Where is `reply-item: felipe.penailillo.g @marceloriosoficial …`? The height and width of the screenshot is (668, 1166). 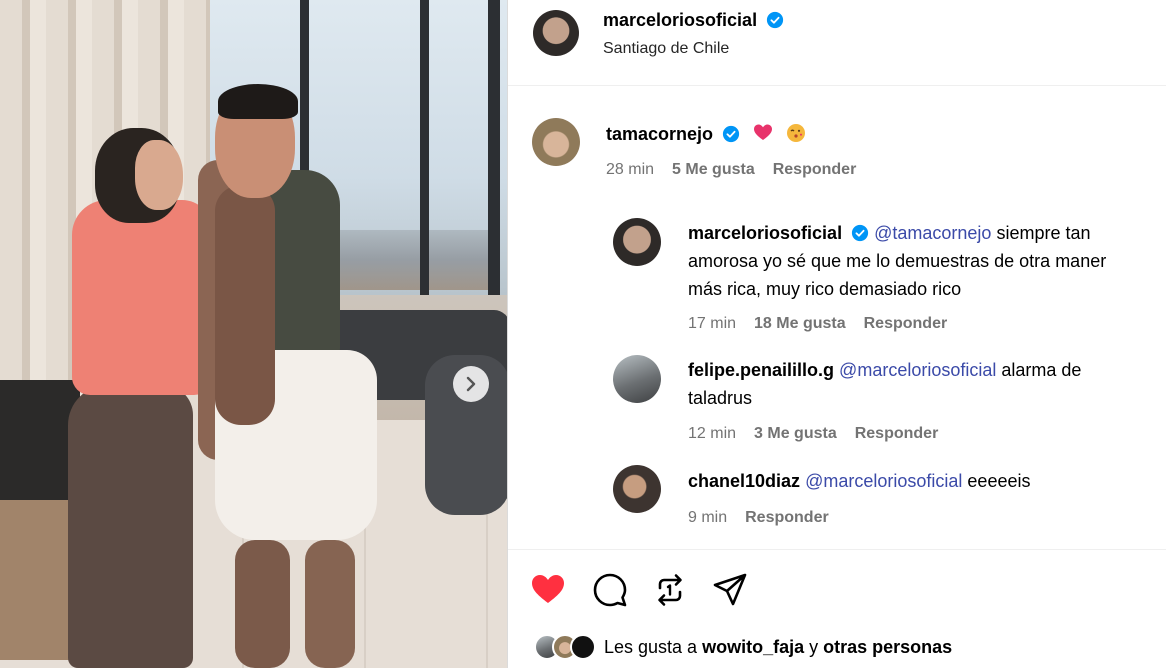
reply-item: felipe.penailillo.g @marceloriosoficial … is located at coordinates (923, 384).